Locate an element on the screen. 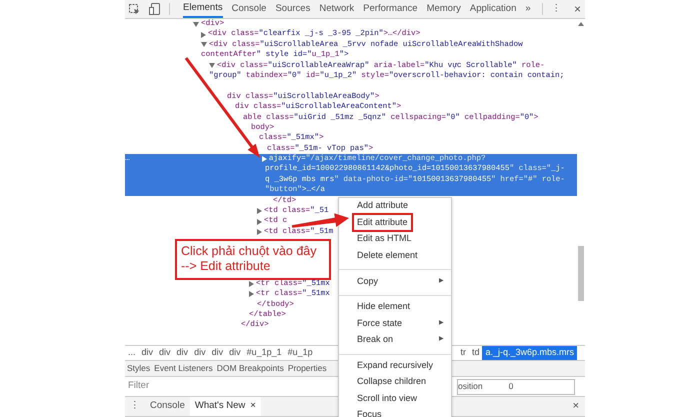  tab-label: What's New is located at coordinates (220, 406).